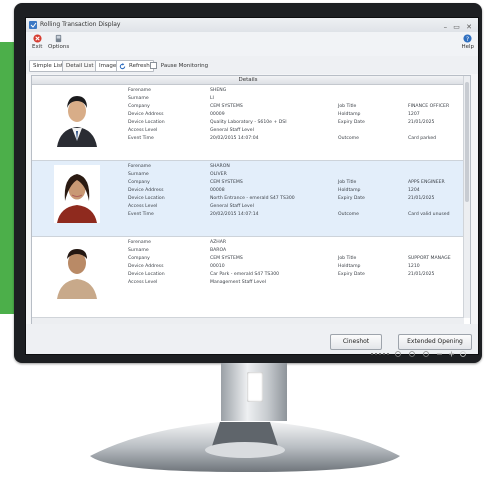 The height and width of the screenshot is (489, 486). What do you see at coordinates (248, 80) in the screenshot?
I see `details-column-header: Details` at bounding box center [248, 80].